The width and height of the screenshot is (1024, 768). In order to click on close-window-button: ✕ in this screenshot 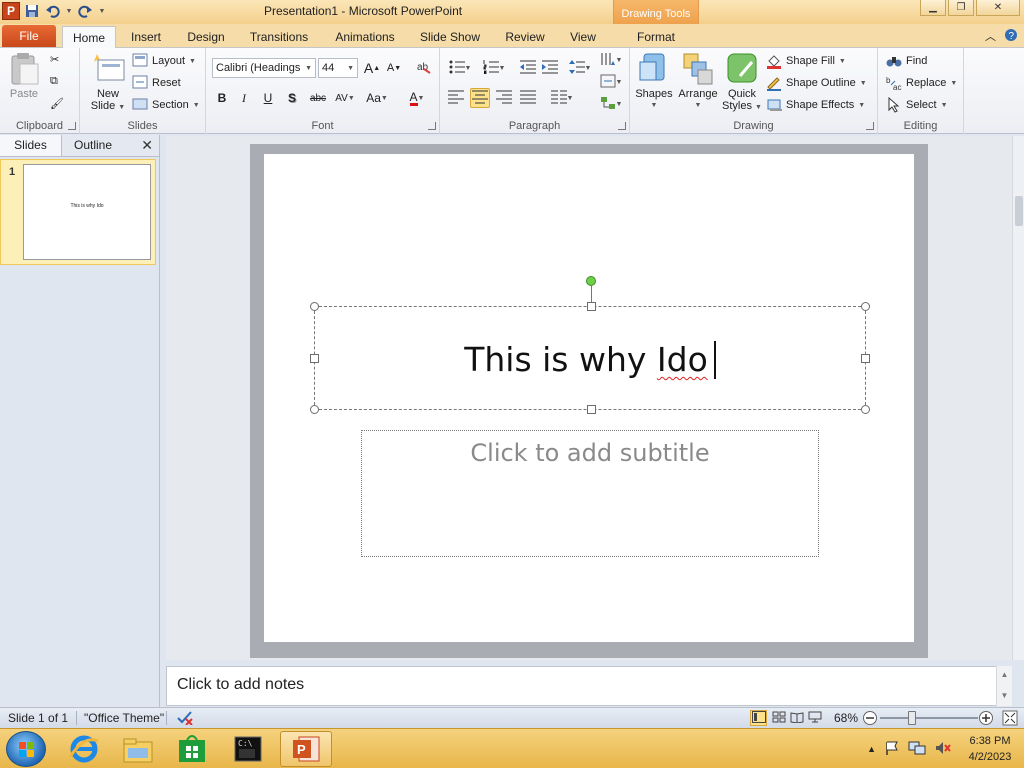, I will do `click(998, 8)`.